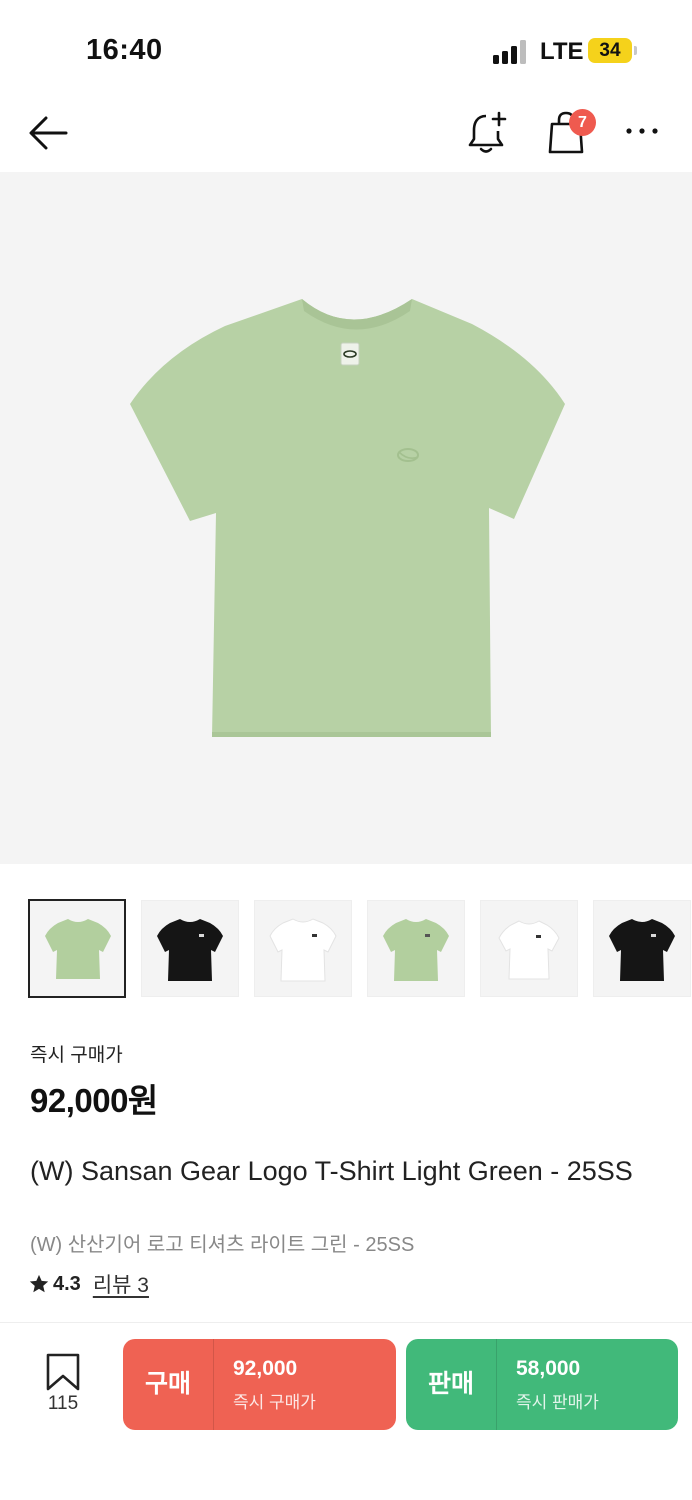 The image size is (692, 1500). I want to click on arrow-left-icon, so click(48, 133).